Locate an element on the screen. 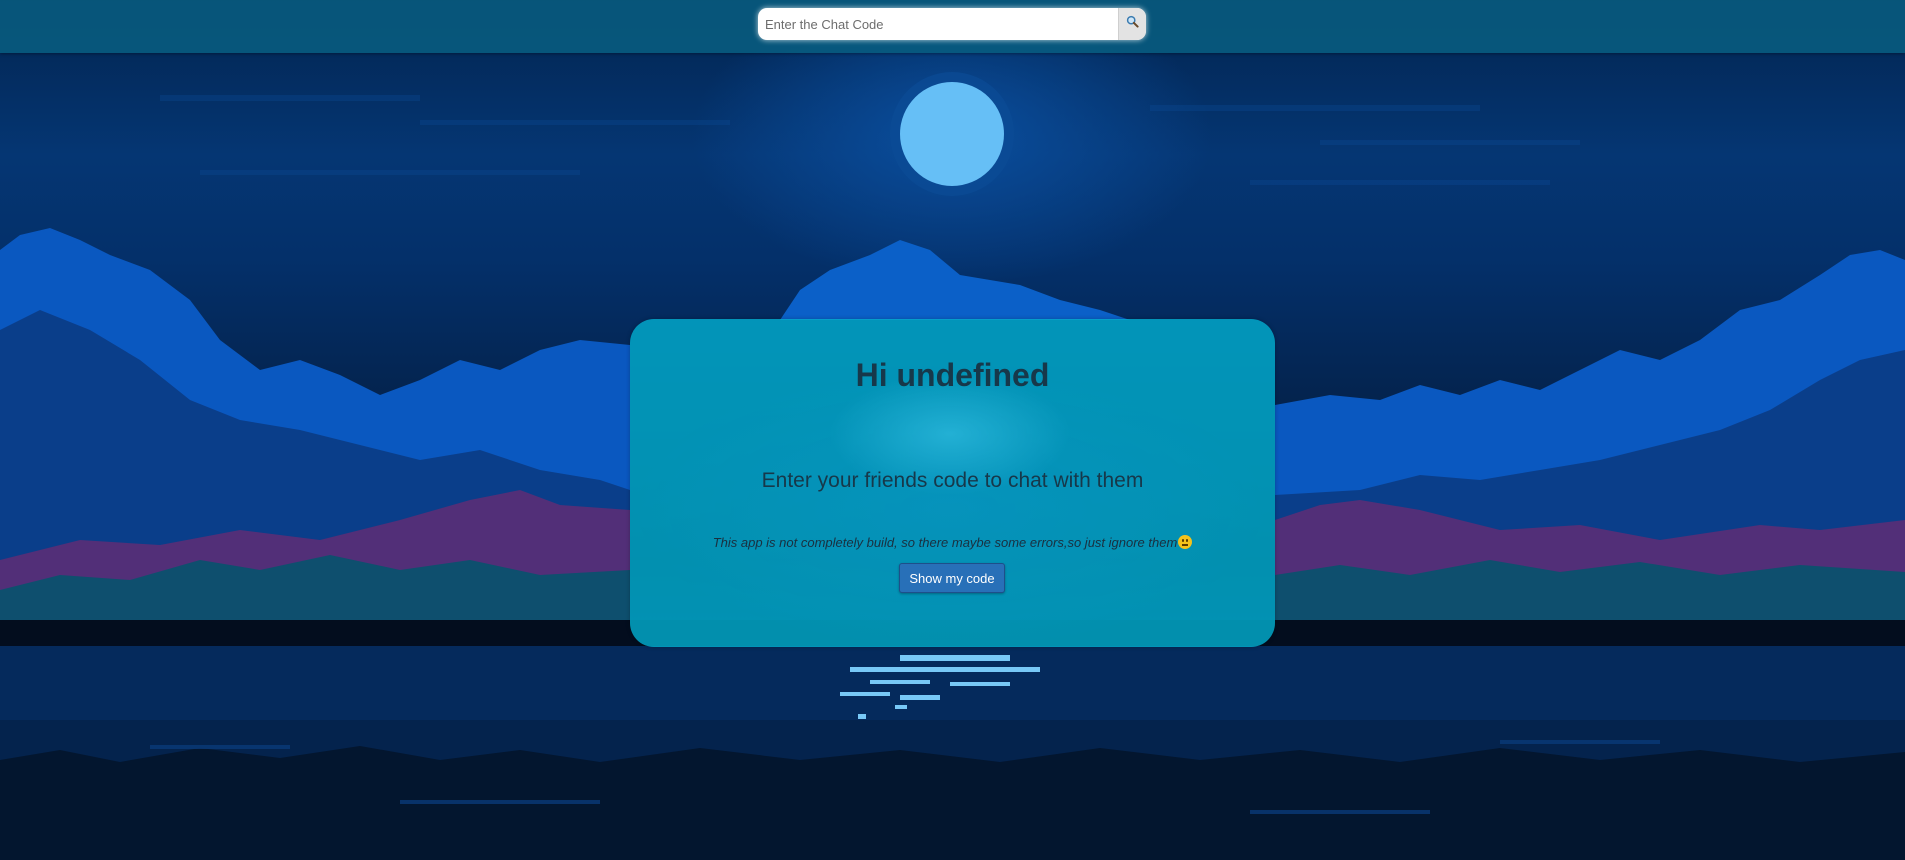 The image size is (1905, 860). greeting-title: Hi undefined is located at coordinates (952, 375).